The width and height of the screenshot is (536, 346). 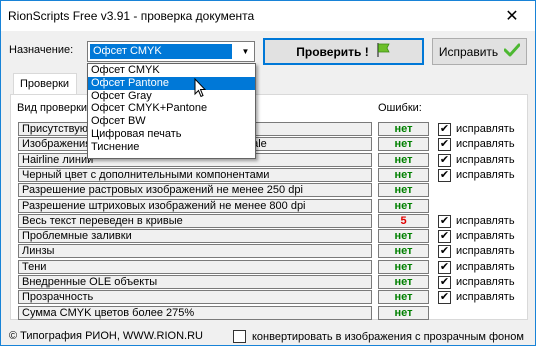 I want to click on purpose-label: Назначение:, so click(x=41, y=50).